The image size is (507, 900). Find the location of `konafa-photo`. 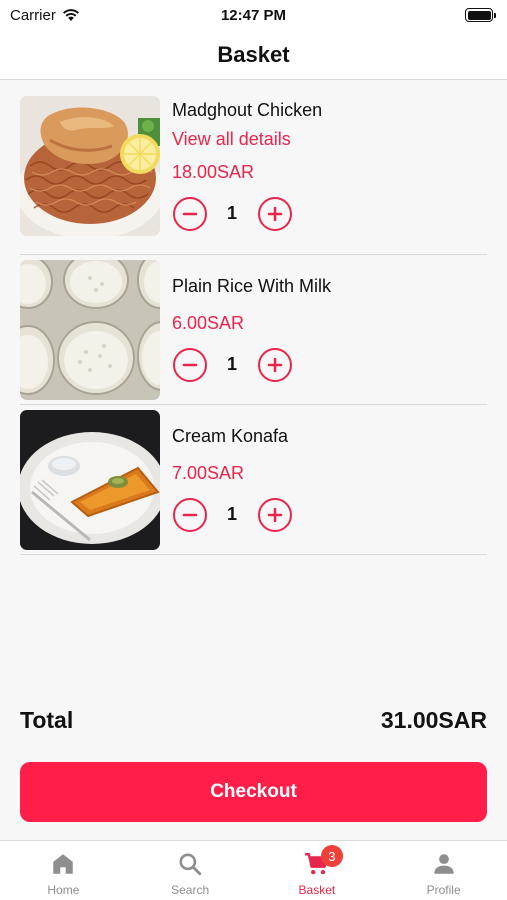

konafa-photo is located at coordinates (90, 480).